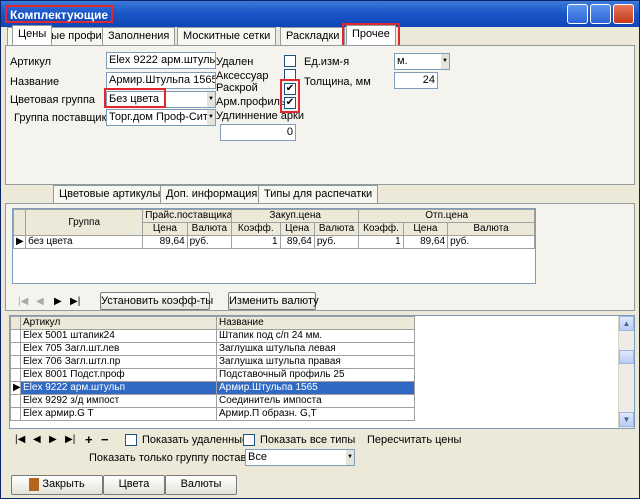  What do you see at coordinates (135, 98) in the screenshot?
I see `color-group-highlight` at bounding box center [135, 98].